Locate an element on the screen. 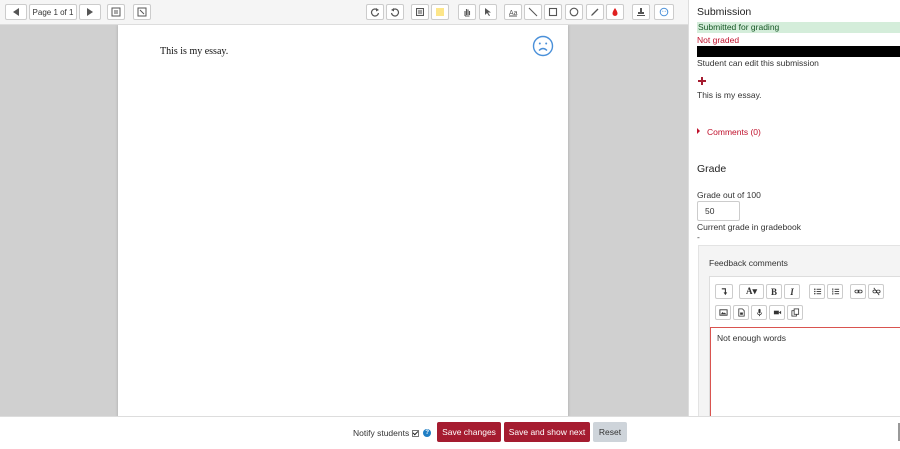 Image resolution: width=900 pixels, height=449 pixels. line-icon is located at coordinates (533, 12).